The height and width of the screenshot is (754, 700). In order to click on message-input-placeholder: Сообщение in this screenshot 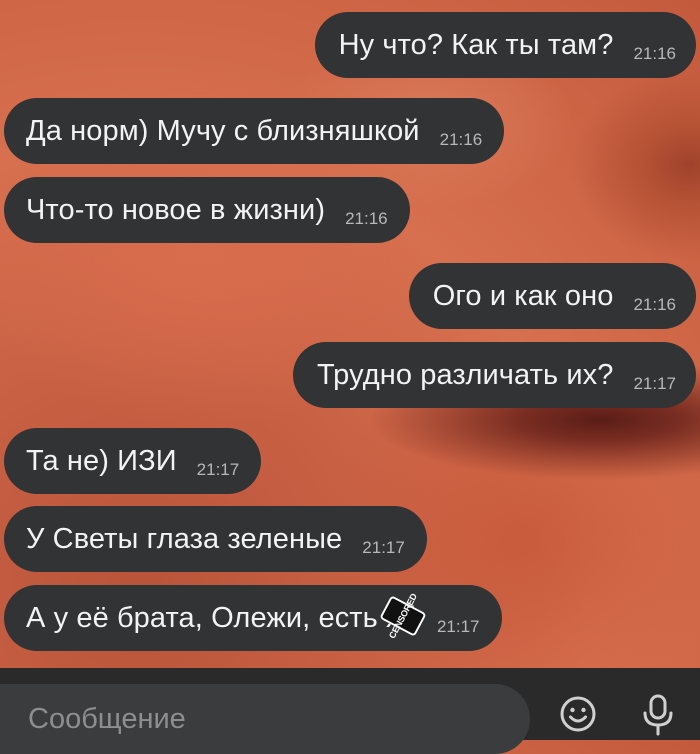, I will do `click(107, 718)`.